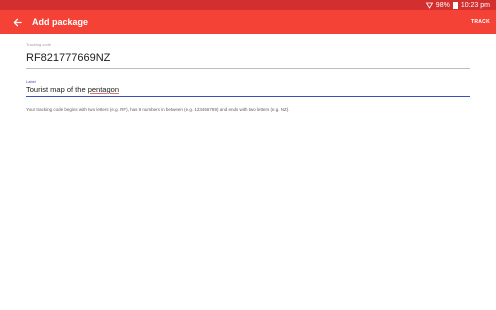 The image size is (496, 310). Describe the element at coordinates (480, 22) in the screenshot. I see `track-button: TRACK` at that location.